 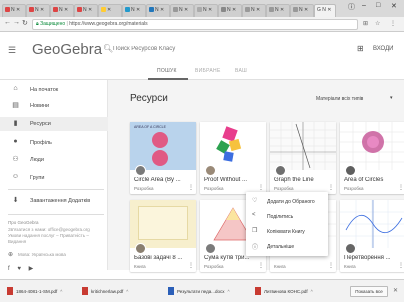 I want to click on resource-card: Proof Without ... Розробка ⋮, so click(x=233, y=158).